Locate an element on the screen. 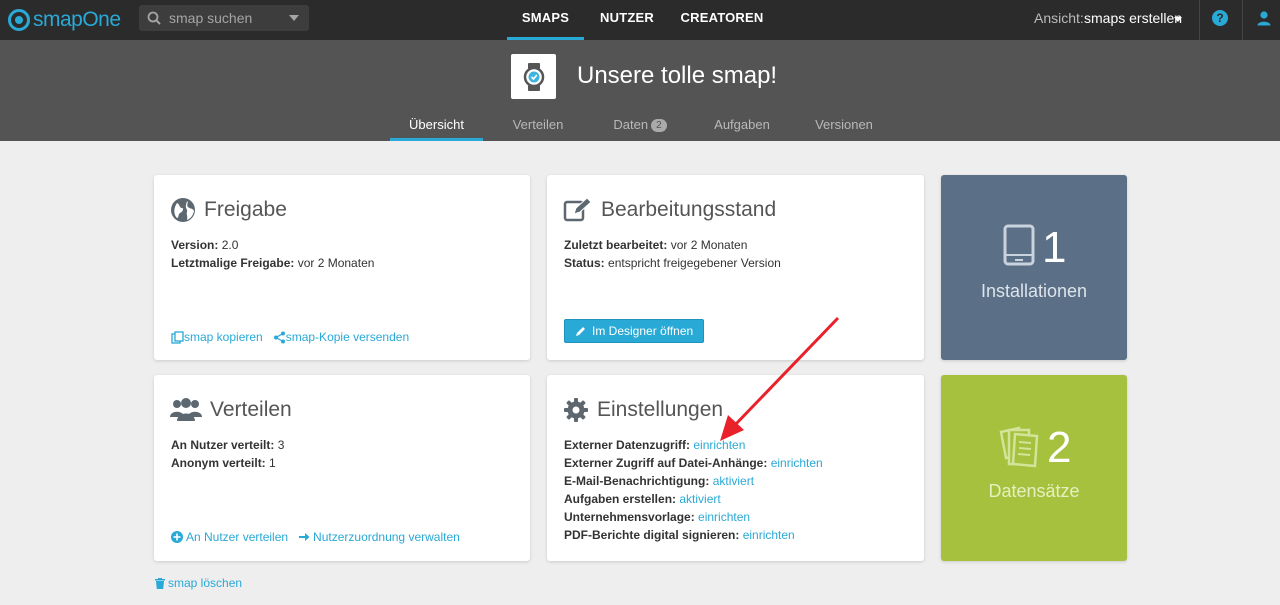 The width and height of the screenshot is (1280, 605). last-edited-value: vor 2 Monaten is located at coordinates (709, 245).